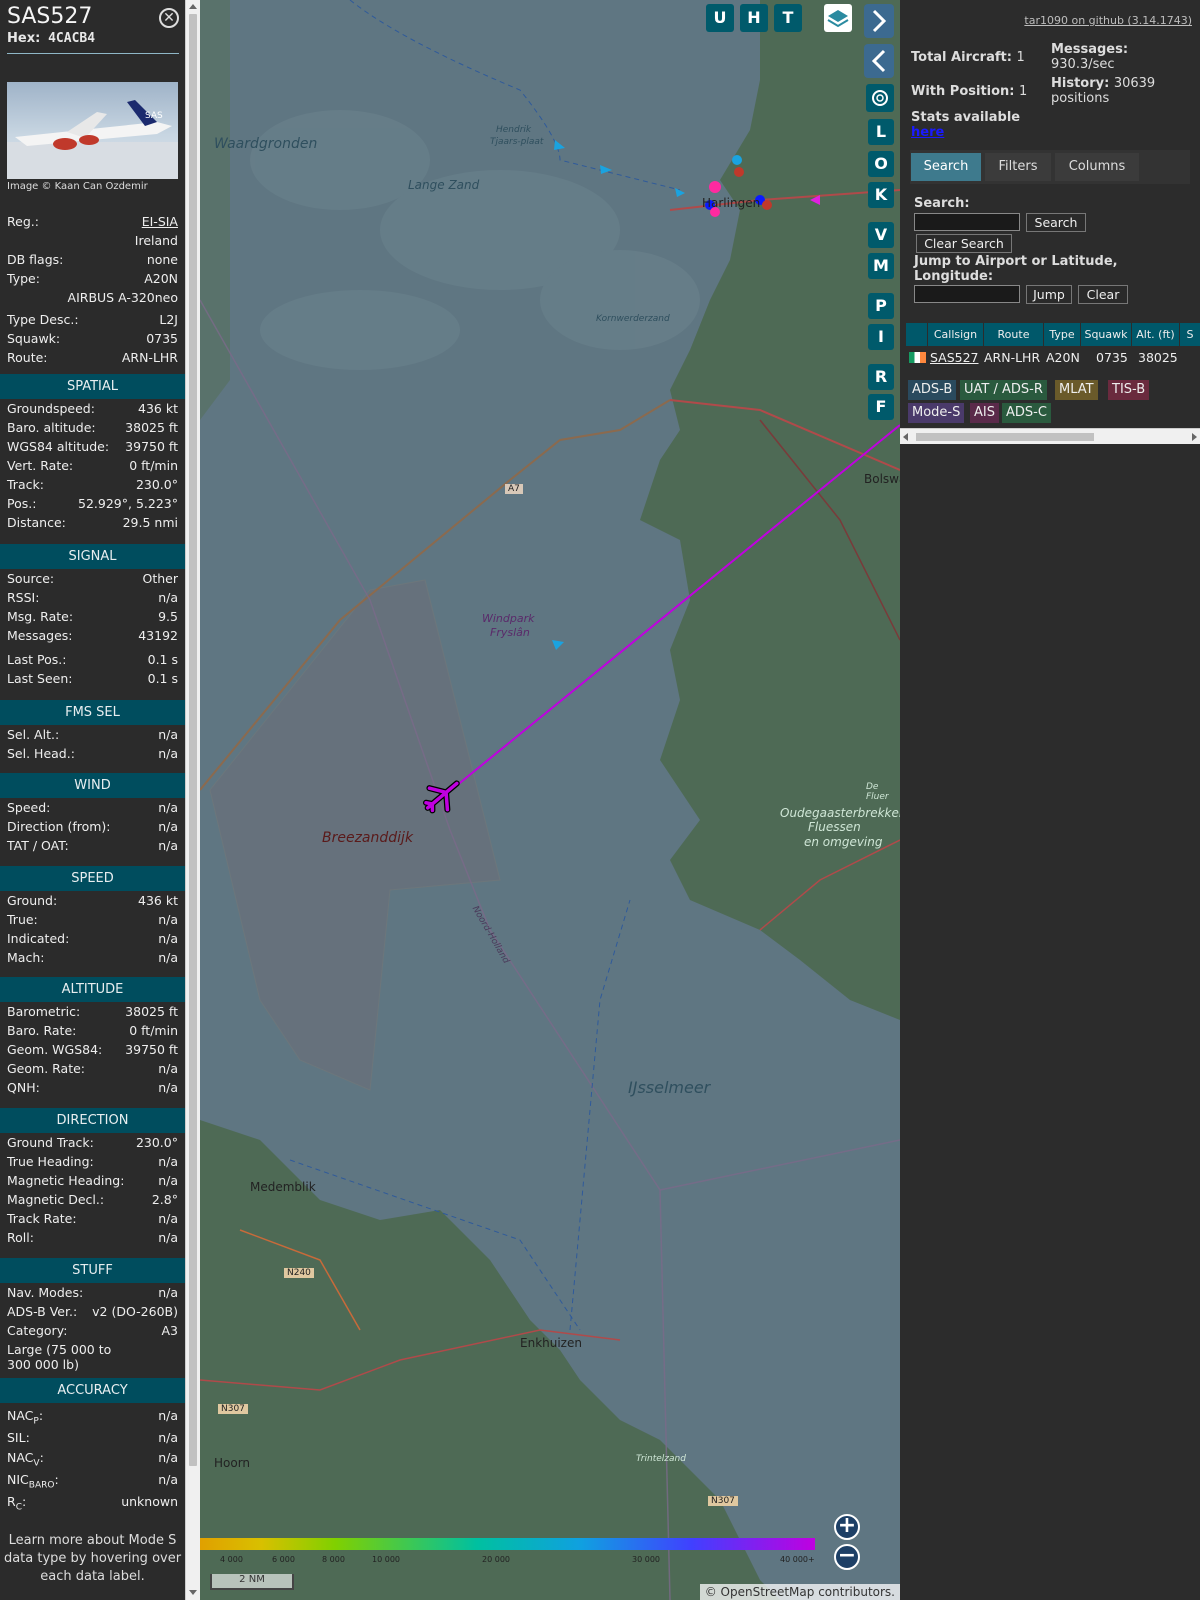 This screenshot has height=1600, width=1200. Describe the element at coordinates (965, 132) in the screenshot. I see `stats-link: here` at that location.